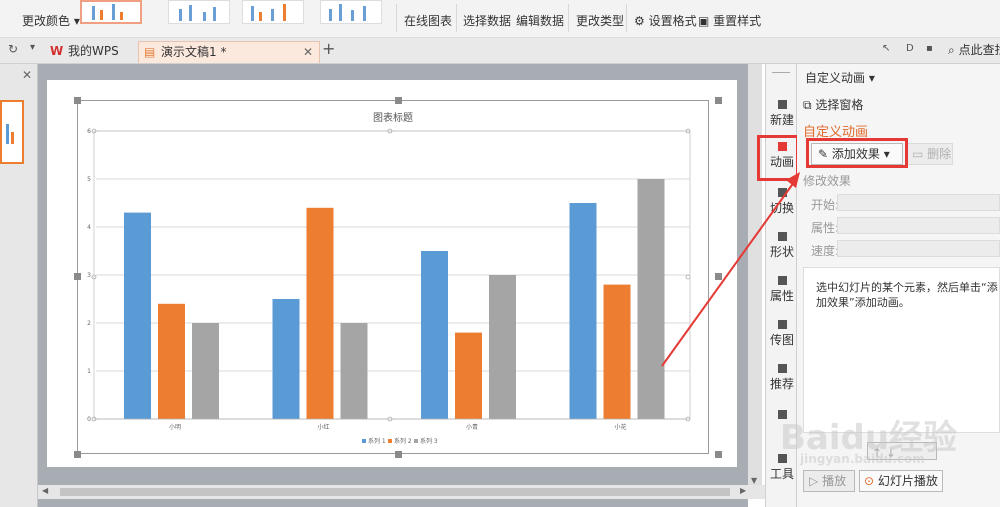 The image size is (1000, 507). What do you see at coordinates (729, 272) in the screenshot?
I see `annotation-arrow` at bounding box center [729, 272].